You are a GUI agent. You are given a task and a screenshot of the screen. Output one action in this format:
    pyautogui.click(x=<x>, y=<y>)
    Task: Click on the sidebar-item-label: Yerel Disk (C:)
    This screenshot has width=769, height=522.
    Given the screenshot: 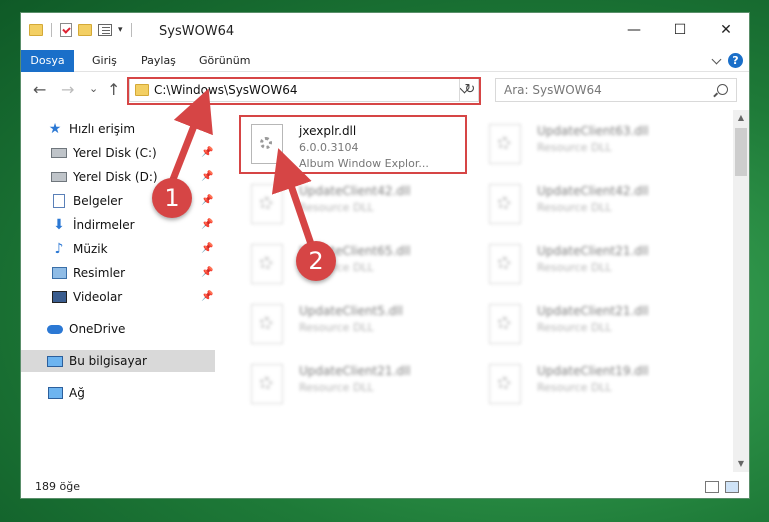 What is the action you would take?
    pyautogui.click(x=115, y=153)
    